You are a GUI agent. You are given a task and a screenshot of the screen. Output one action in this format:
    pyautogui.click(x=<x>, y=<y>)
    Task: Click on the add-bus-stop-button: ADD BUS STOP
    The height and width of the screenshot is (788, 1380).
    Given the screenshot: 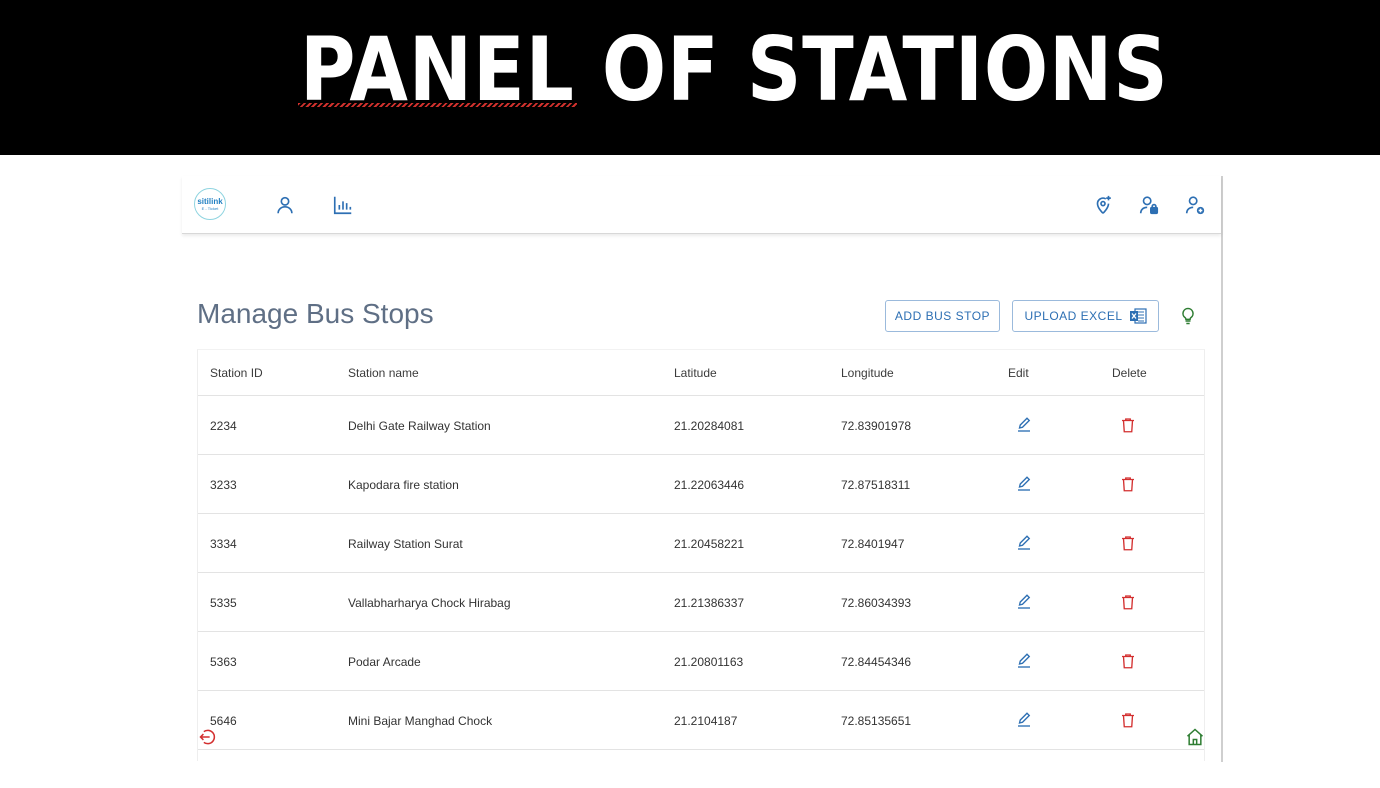 What is the action you would take?
    pyautogui.click(x=942, y=316)
    